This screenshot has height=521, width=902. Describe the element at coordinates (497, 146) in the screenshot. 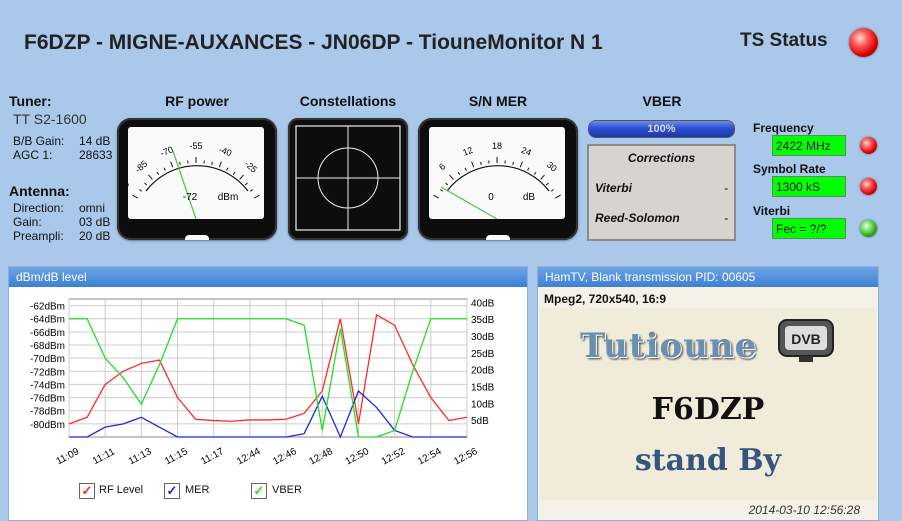

I see `mer-scale-label: 18` at that location.